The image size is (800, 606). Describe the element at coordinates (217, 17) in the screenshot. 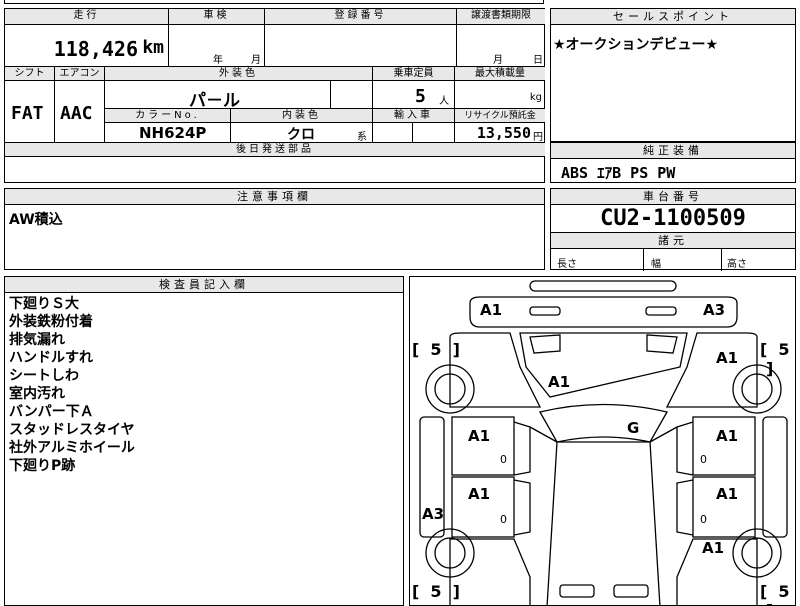

I see `inspection-label: 車検` at that location.